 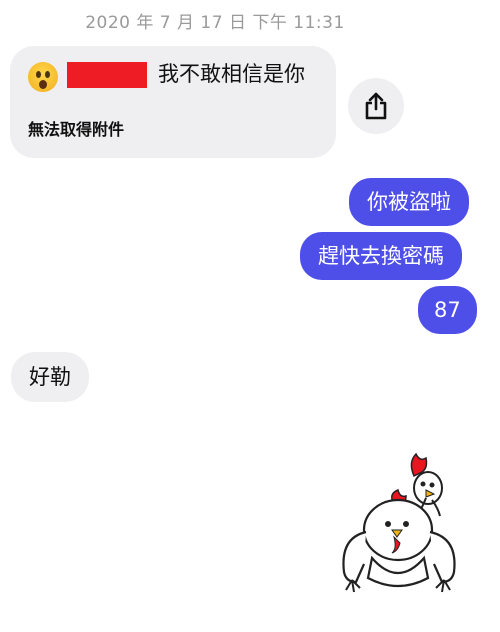 What do you see at coordinates (43, 77) in the screenshot?
I see `astonished-face-icon` at bounding box center [43, 77].